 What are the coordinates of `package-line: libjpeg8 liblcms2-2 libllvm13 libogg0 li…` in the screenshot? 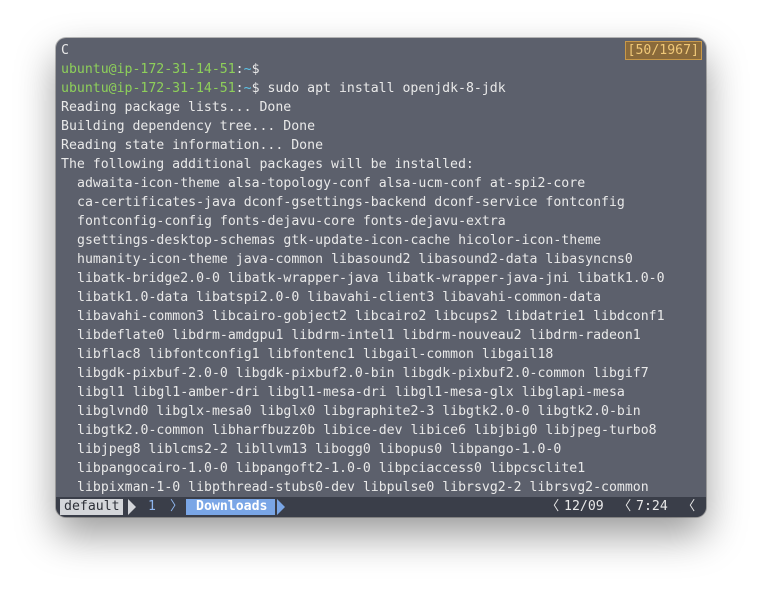 It's located at (319, 449).